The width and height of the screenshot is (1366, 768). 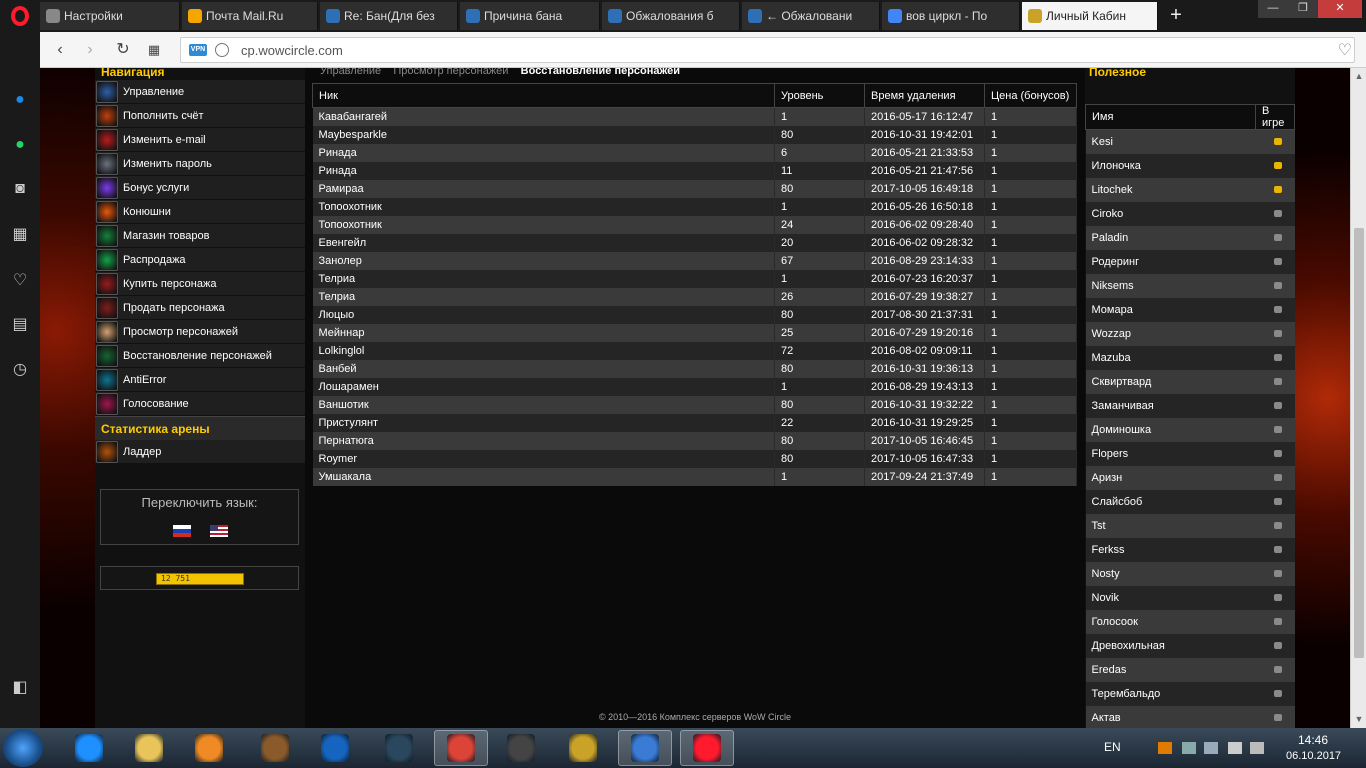 I want to click on player-row: Eredas, so click(x=1190, y=669).